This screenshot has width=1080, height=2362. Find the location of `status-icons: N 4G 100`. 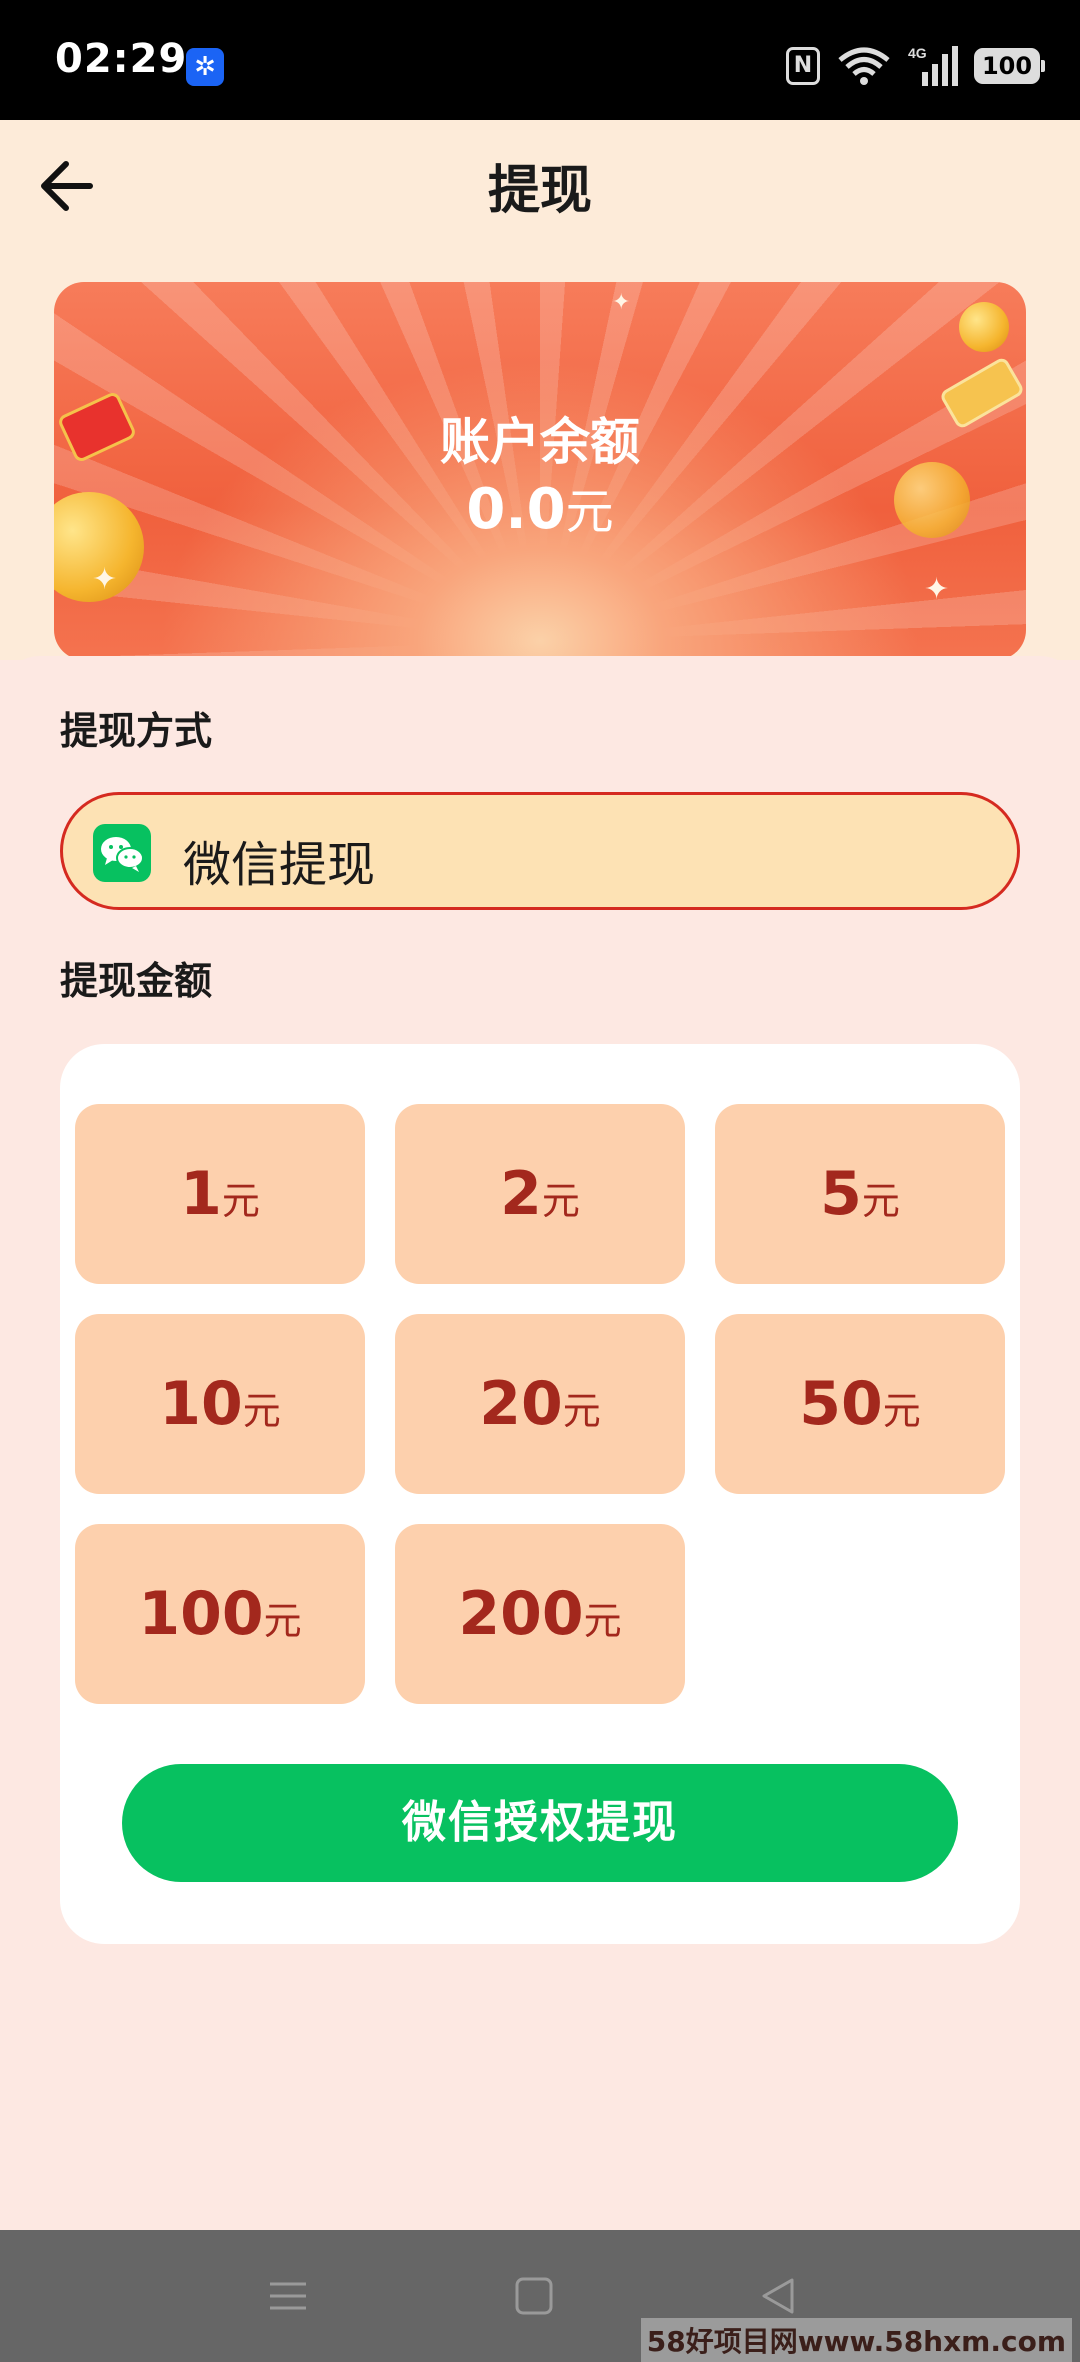

status-icons: N 4G 100 is located at coordinates (915, 66).